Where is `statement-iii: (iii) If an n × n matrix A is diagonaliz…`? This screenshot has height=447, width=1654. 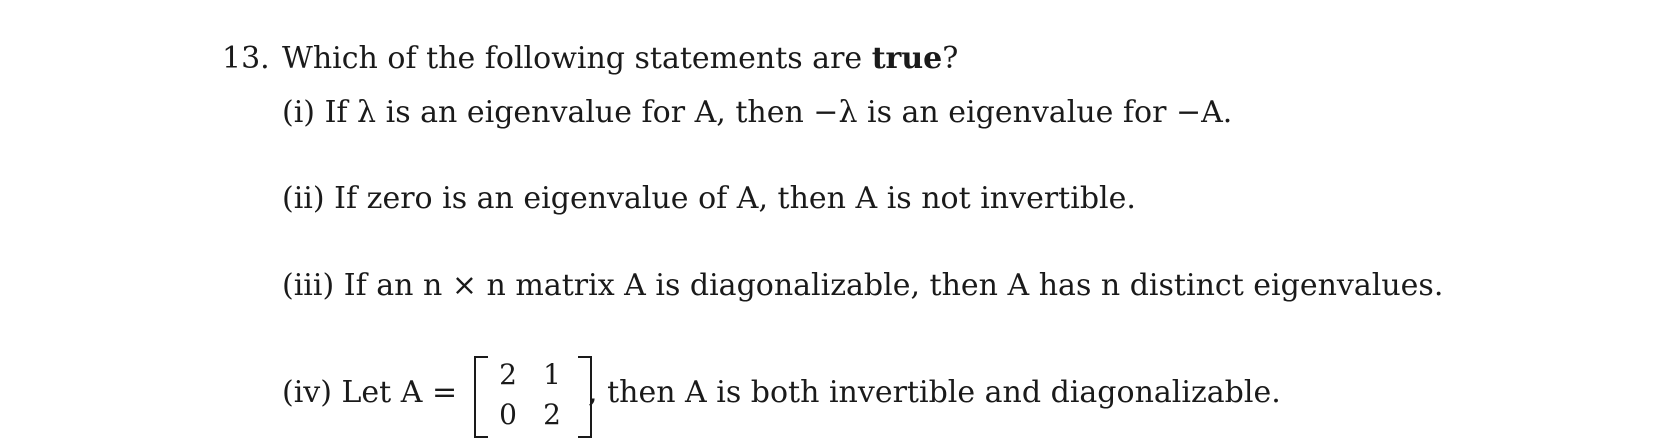 statement-iii: (iii) If an n × n matrix A is diagonaliz… is located at coordinates (862, 286).